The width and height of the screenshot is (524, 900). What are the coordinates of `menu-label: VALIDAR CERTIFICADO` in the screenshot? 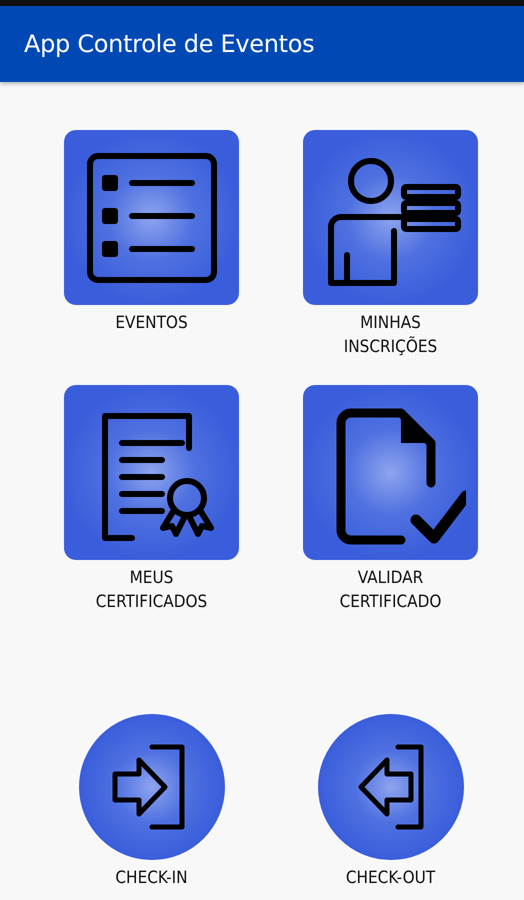 It's located at (391, 590).